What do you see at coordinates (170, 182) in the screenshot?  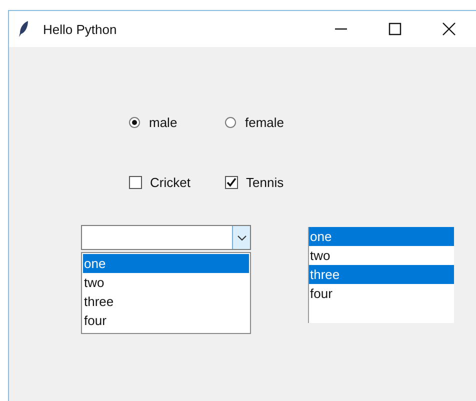 I see `checkbox-label: Cricket` at bounding box center [170, 182].